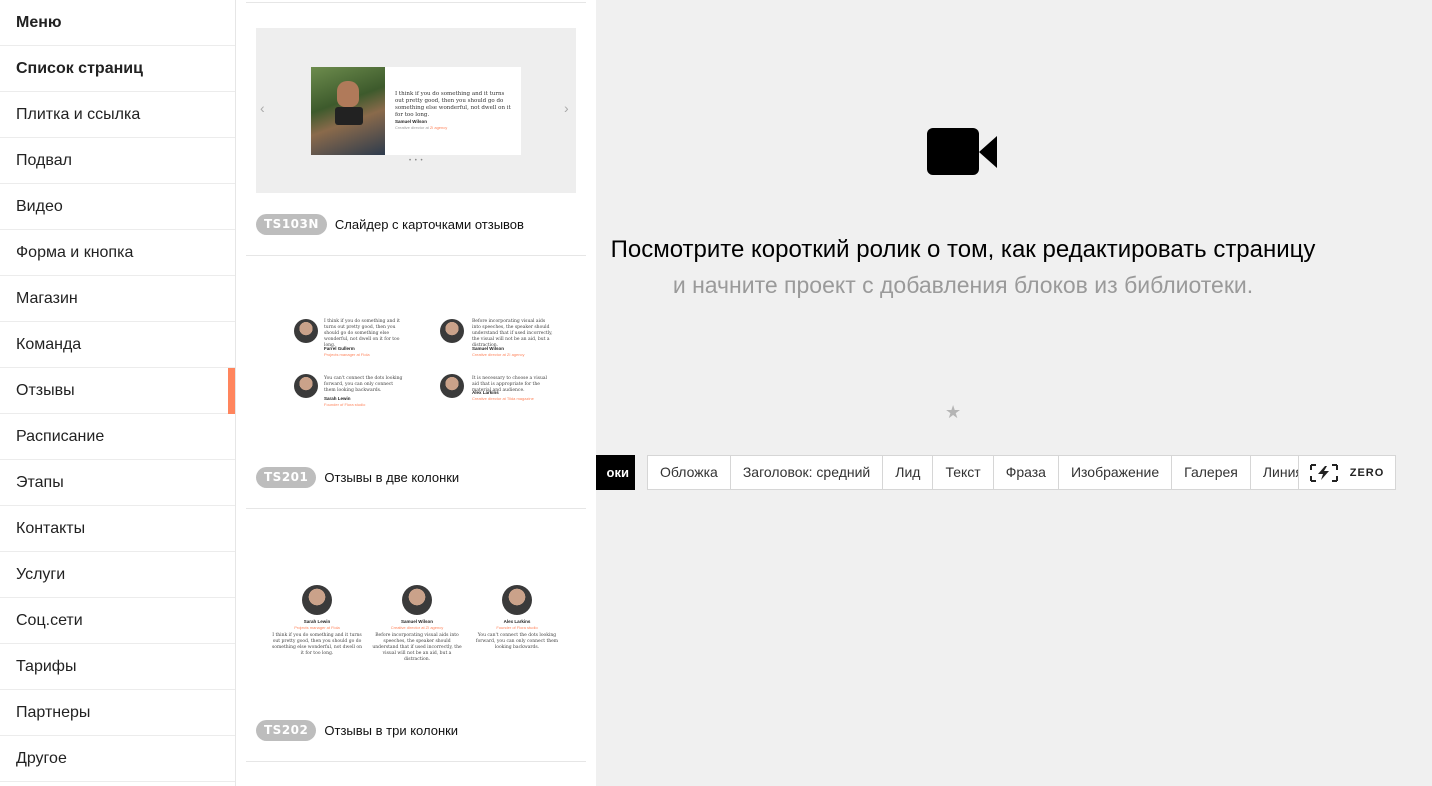 Image resolution: width=1432 pixels, height=786 pixels. What do you see at coordinates (503, 398) in the screenshot?
I see `testimonial-role: Creative director at Tilda magazine` at bounding box center [503, 398].